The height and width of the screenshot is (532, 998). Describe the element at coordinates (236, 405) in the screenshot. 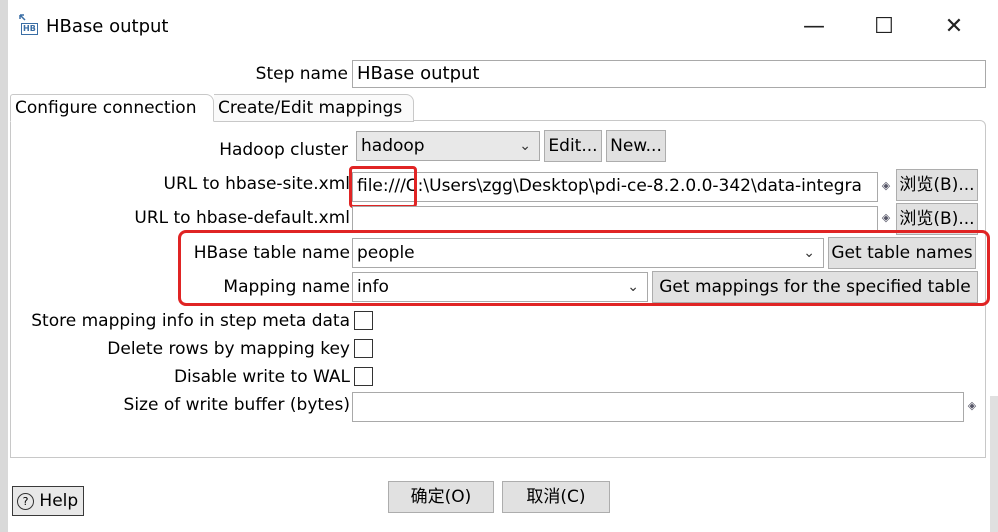

I see `write-buffer-label: Size of write buffer (bytes)` at that location.